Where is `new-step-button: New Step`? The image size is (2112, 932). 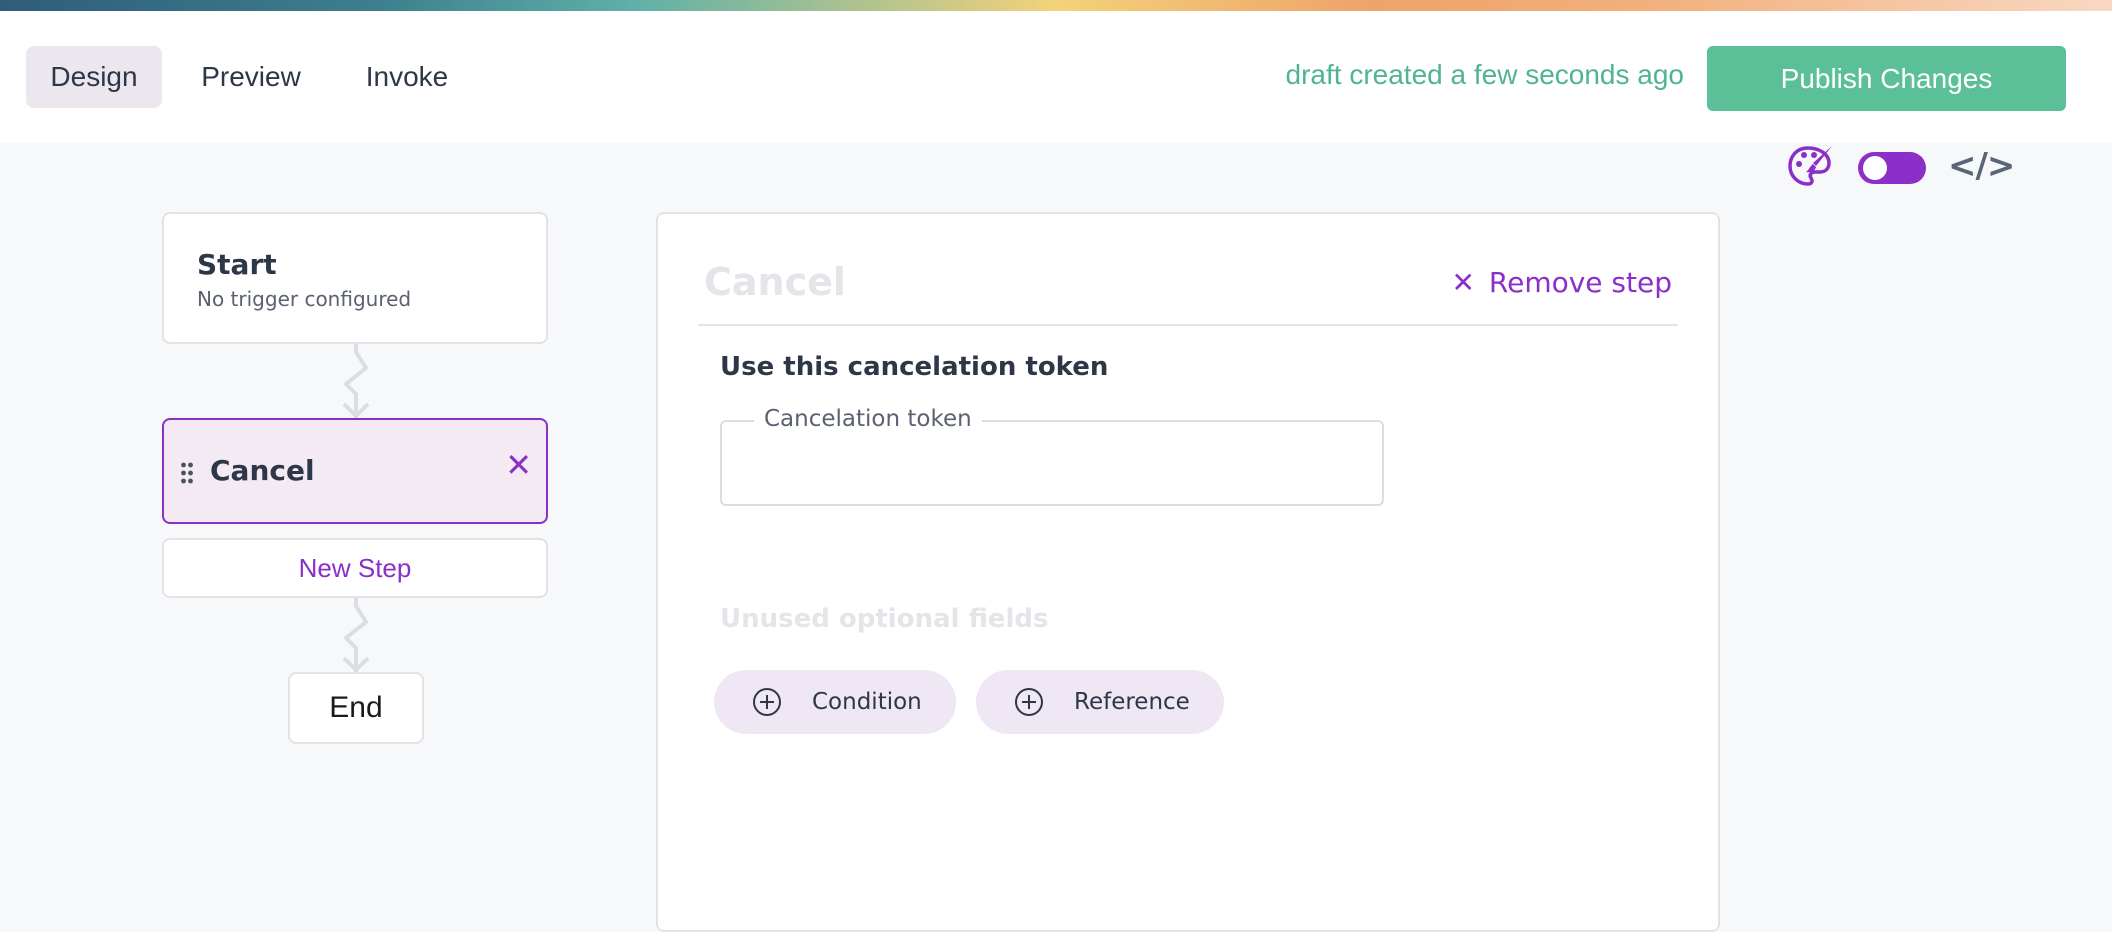 new-step-button: New Step is located at coordinates (355, 568).